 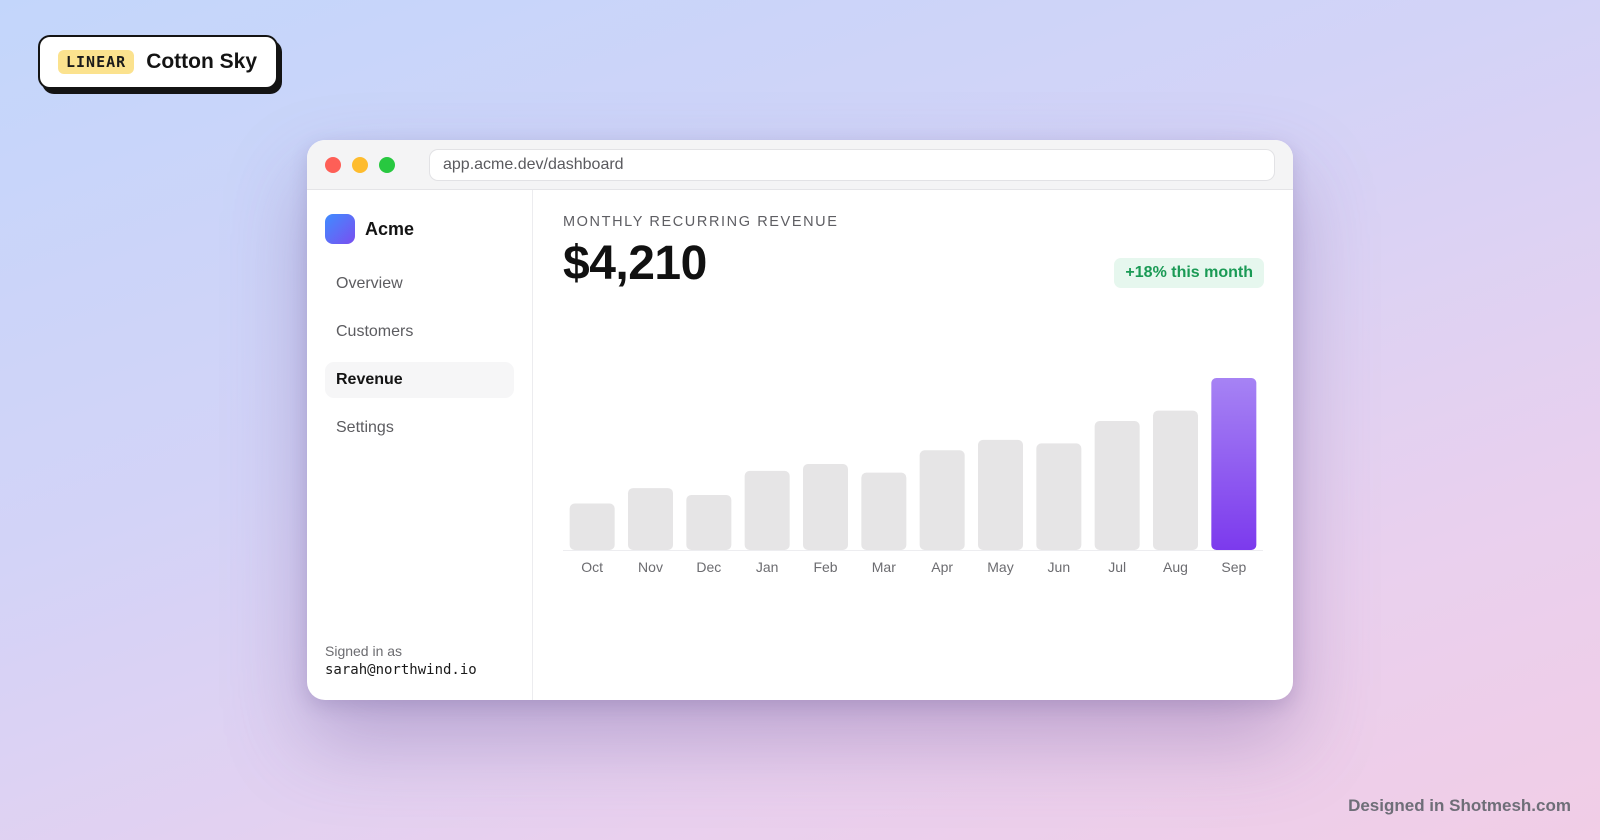 What do you see at coordinates (767, 510) in the screenshot?
I see `chart-bar-jan` at bounding box center [767, 510].